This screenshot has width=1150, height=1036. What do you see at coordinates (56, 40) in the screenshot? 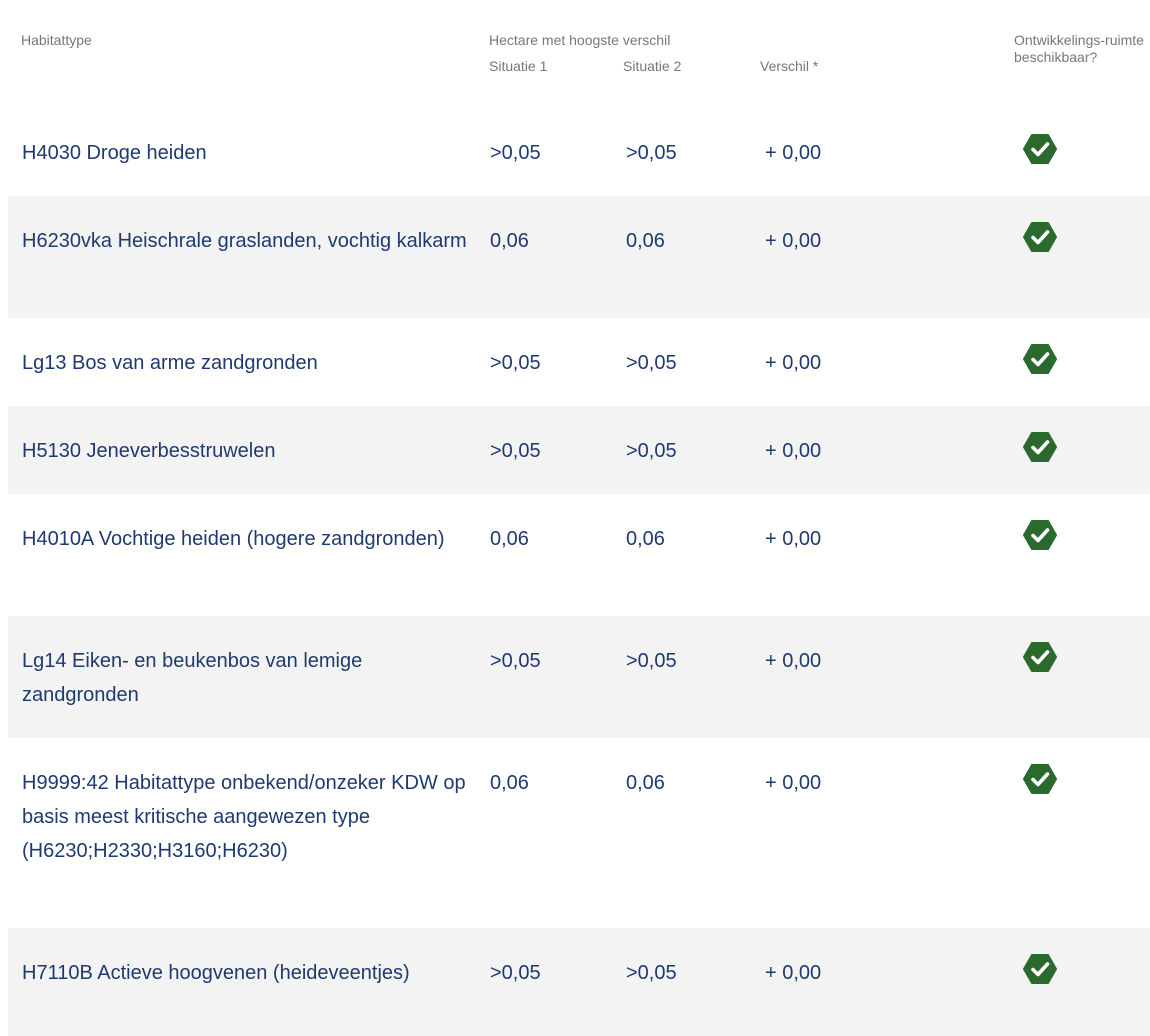
I see `header-habitattype: Habitattype` at bounding box center [56, 40].